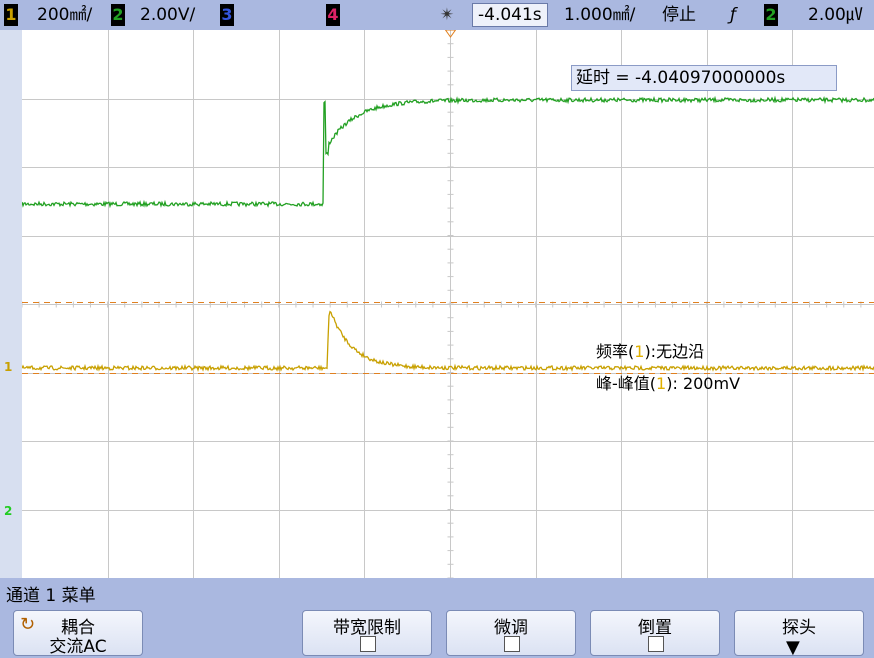 Image resolution: width=874 pixels, height=658 pixels. I want to click on softkey-menu: 通道 1 菜单 ↻ 耦合 交流AC 带宽限制 微调 倒置 探头 ▼, so click(437, 618).